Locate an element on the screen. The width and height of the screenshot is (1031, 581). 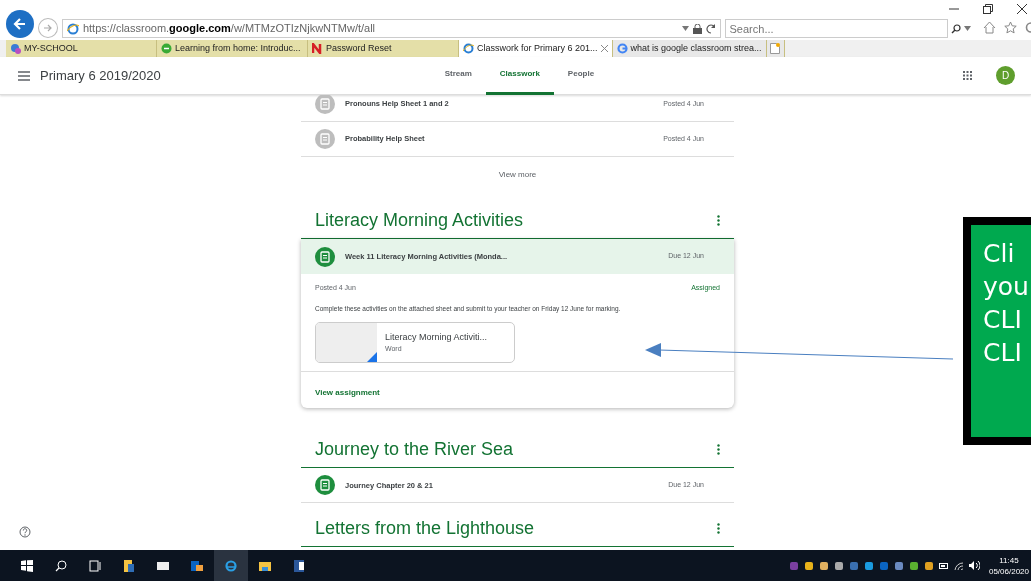
clock-time: 11:45 is located at coordinates (1009, 560).